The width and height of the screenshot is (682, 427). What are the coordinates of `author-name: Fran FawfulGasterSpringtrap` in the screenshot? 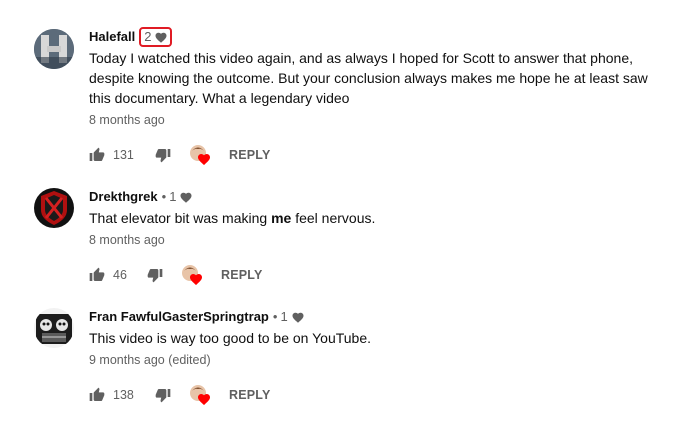 It's located at (179, 317).